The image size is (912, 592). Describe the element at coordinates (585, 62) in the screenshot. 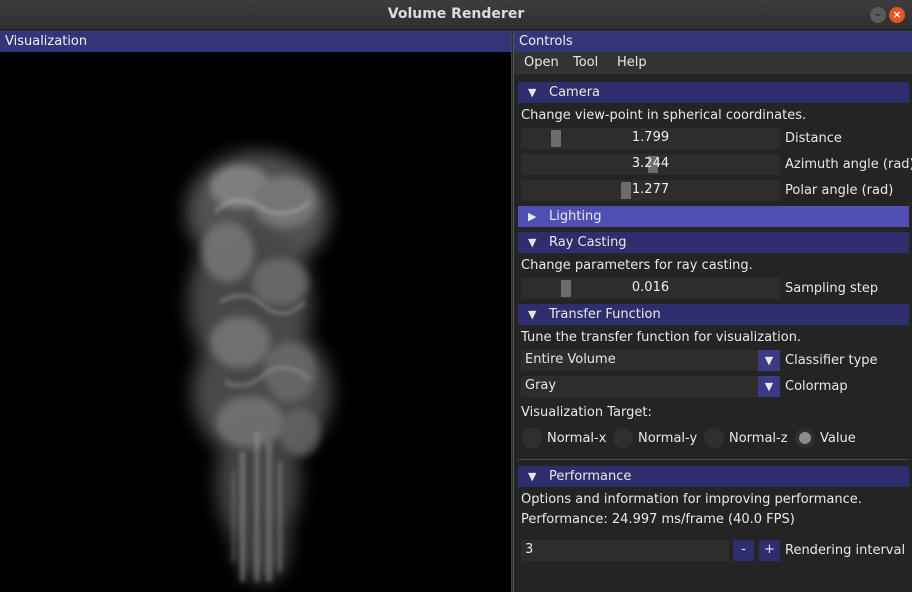

I see `menu-tool: Tool` at that location.